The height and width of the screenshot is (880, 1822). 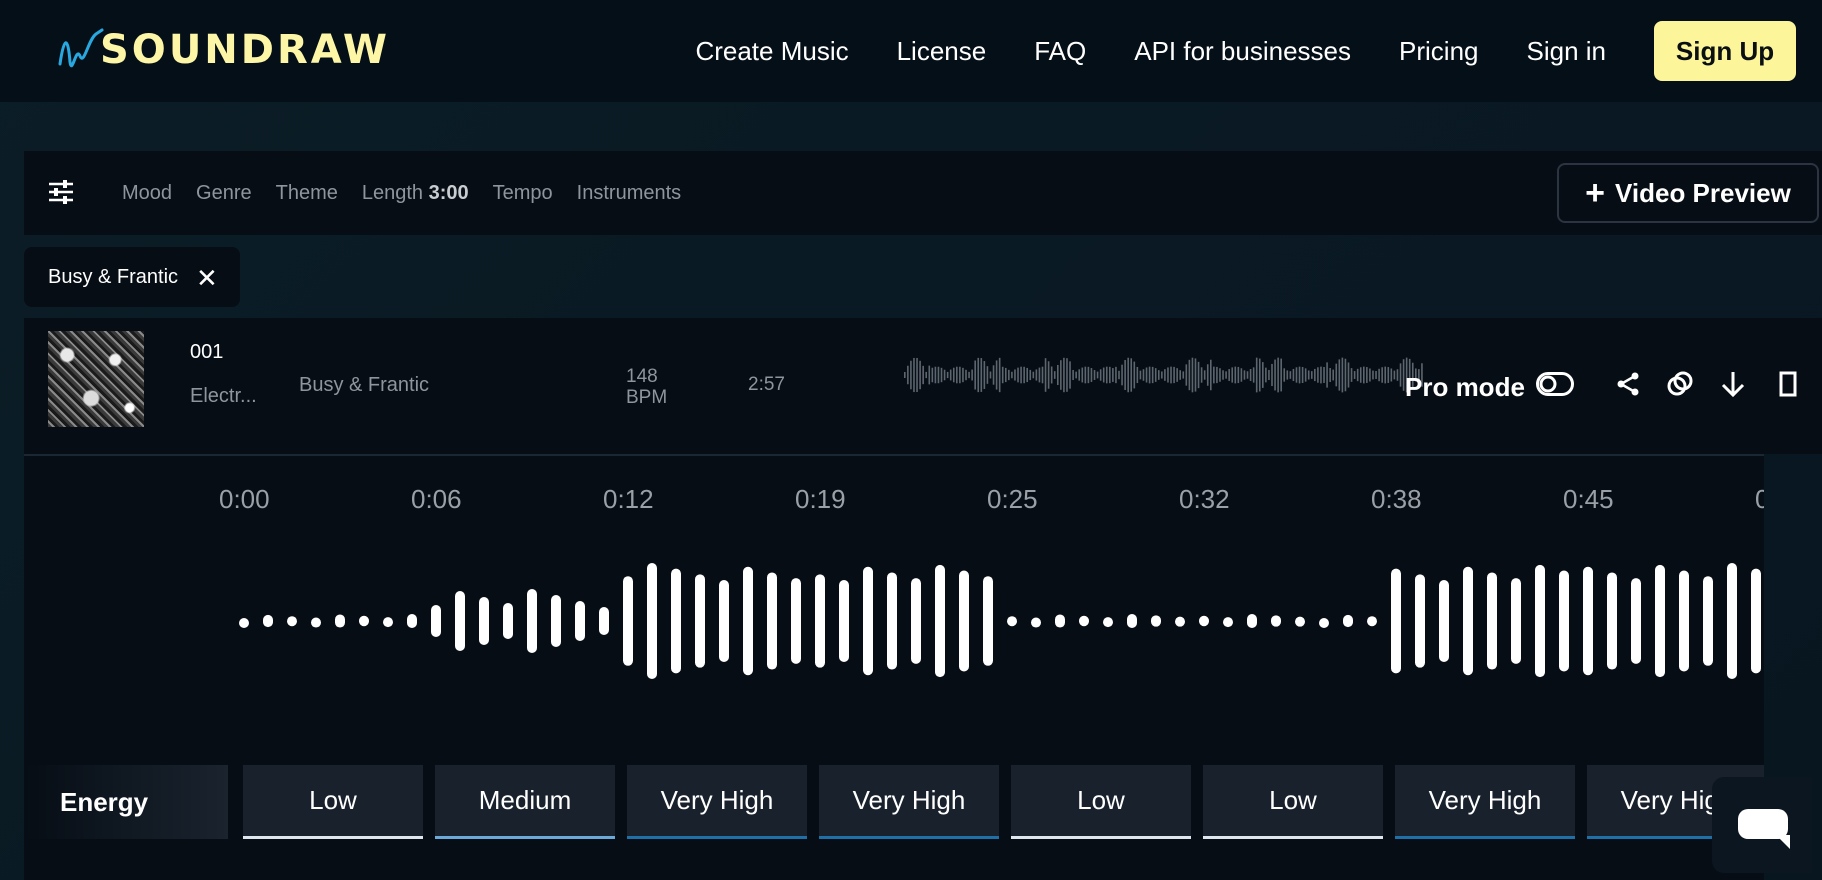 I want to click on filter-genre: Genre, so click(x=224, y=193).